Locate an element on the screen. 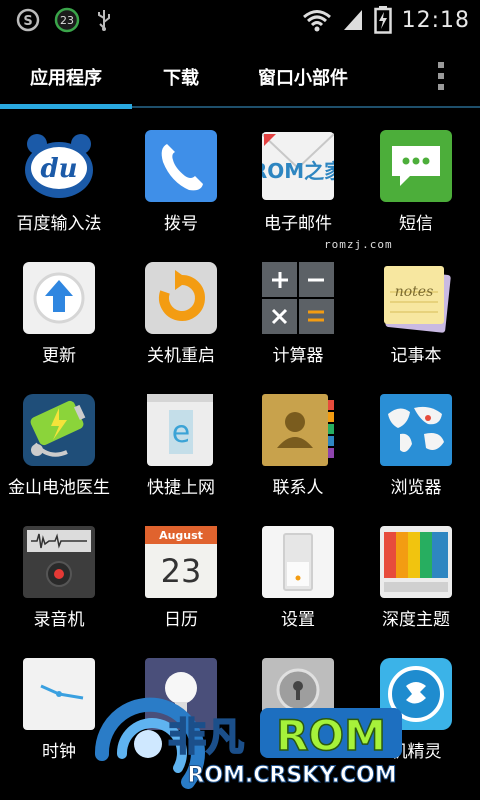  app-update: 更新 is located at coordinates (59, 310).